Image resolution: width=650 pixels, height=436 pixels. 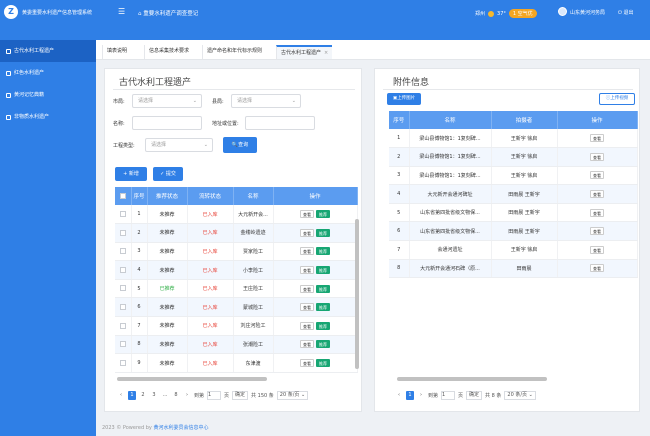 What do you see at coordinates (373, 50) in the screenshot?
I see `tab-bar: 填表说明 信息采集技术要求 遗产命名和年代标示规则 古代水利工程遗产 ×` at bounding box center [373, 50].